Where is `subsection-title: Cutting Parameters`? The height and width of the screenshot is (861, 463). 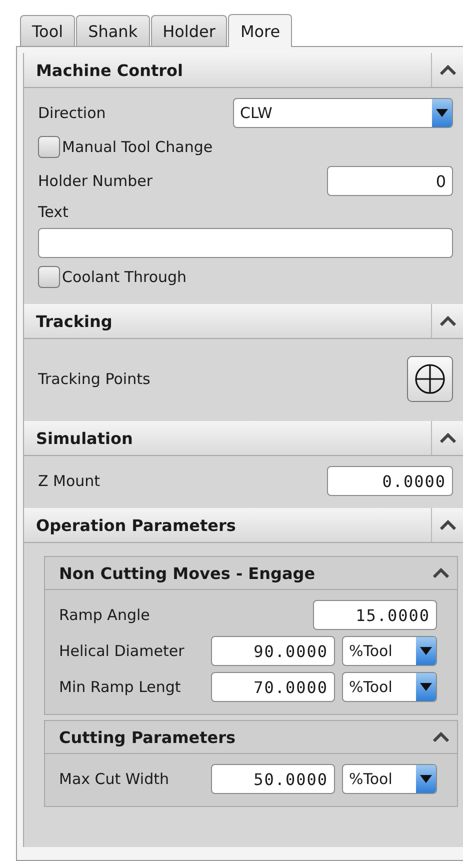 subsection-title: Cutting Parameters is located at coordinates (147, 737).